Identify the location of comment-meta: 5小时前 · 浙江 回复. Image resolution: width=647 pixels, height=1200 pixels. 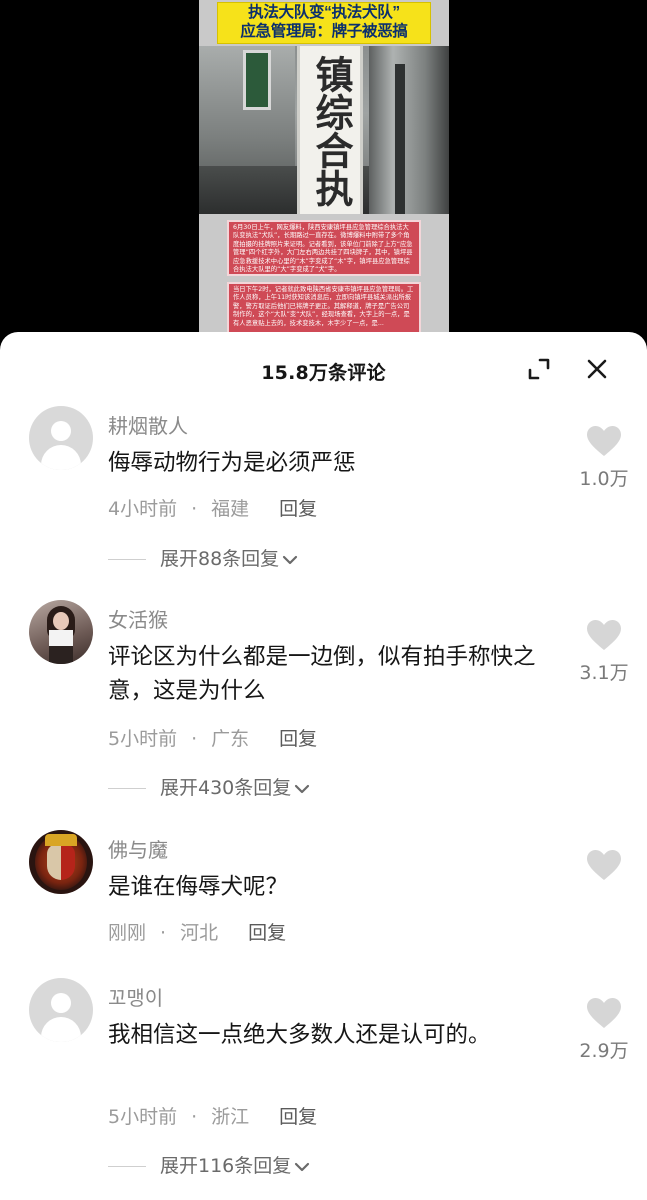
(213, 1117).